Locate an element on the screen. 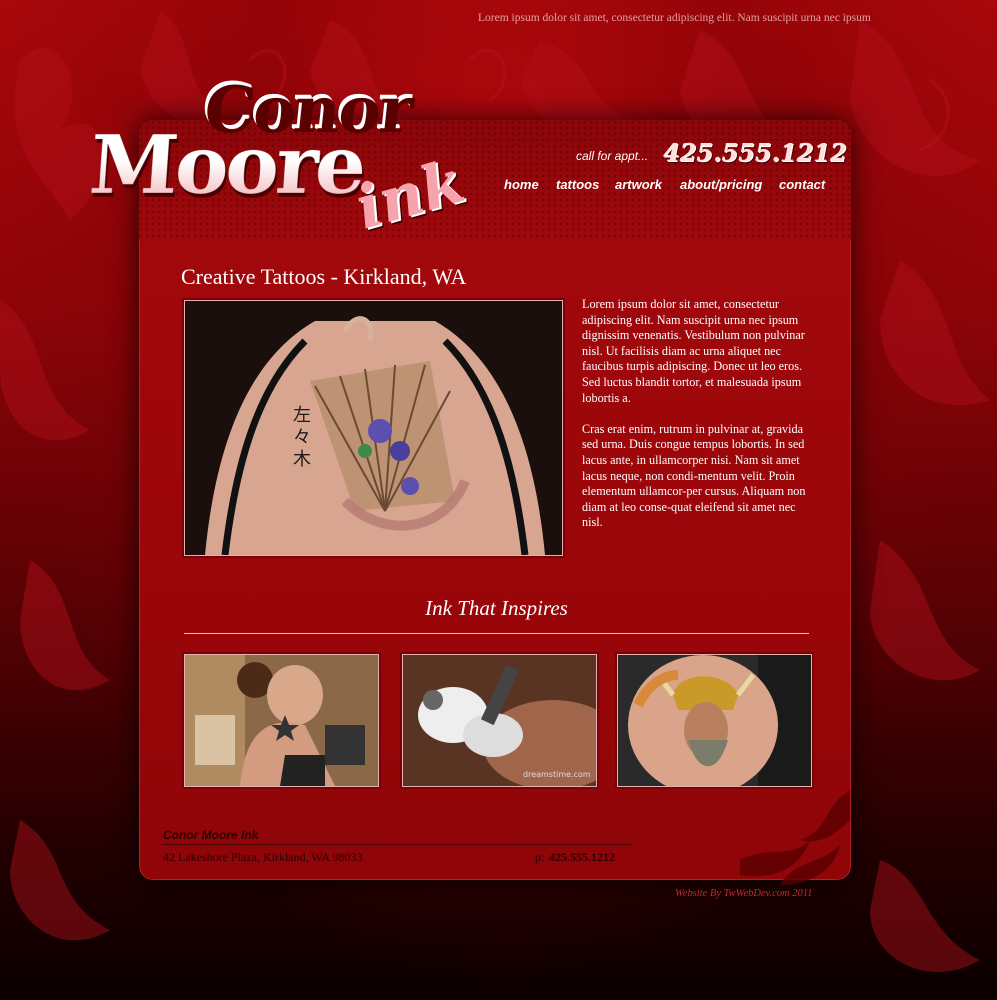 This screenshot has width=997, height=1000. thumb-watermark: dreamstime.com is located at coordinates (557, 774).